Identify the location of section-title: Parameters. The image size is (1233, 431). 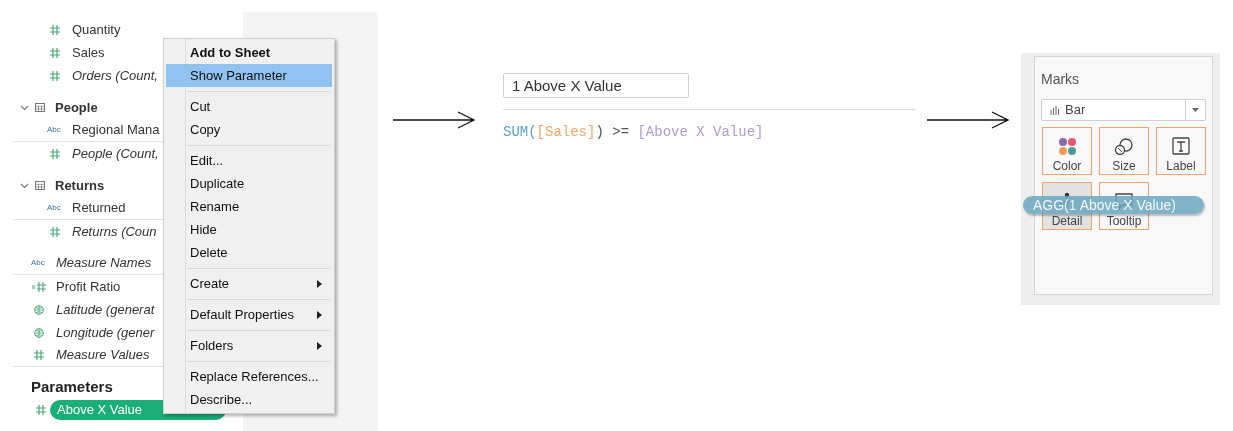
(72, 386).